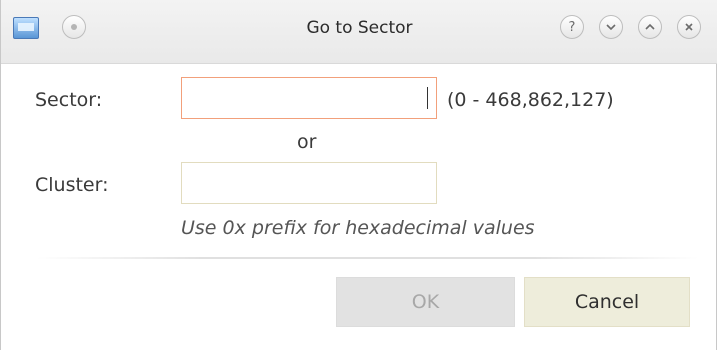 The image size is (717, 350). What do you see at coordinates (307, 142) in the screenshot?
I see `or-label: or` at bounding box center [307, 142].